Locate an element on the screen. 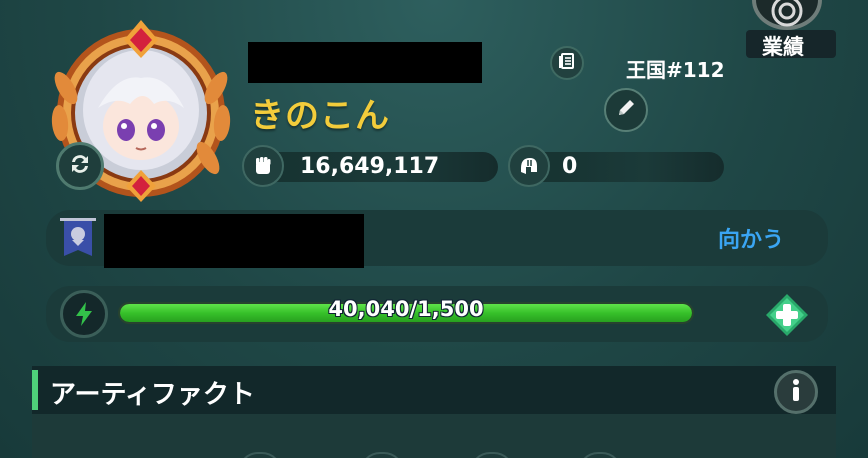  lightning-icon is located at coordinates (84, 314).